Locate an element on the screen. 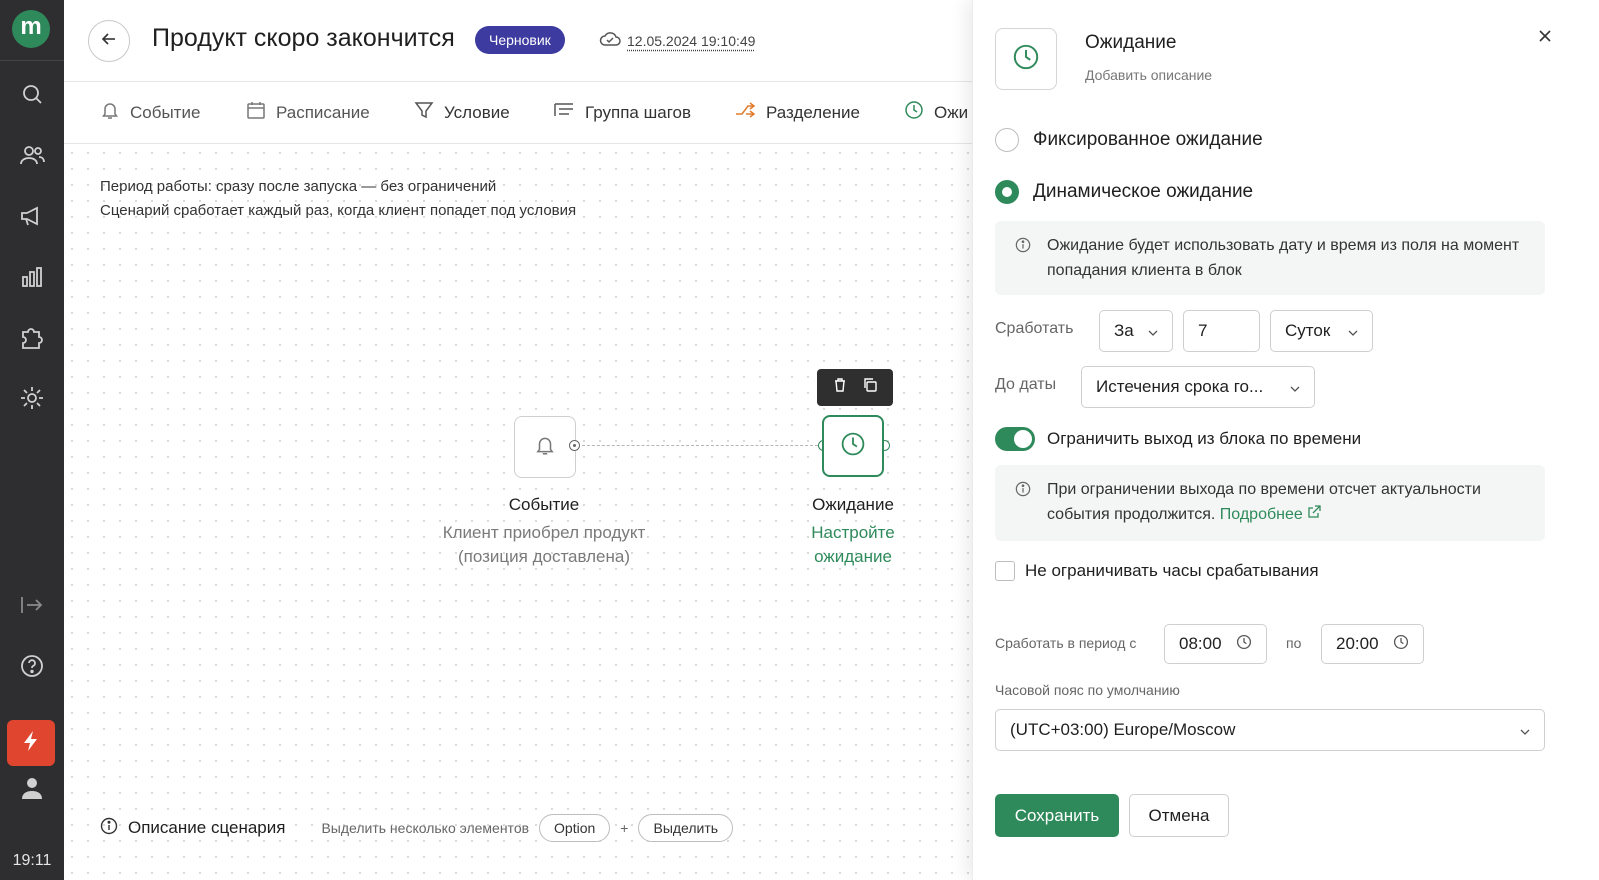  event-subtitle-line-2: (позиция доставлена) is located at coordinates (544, 556).